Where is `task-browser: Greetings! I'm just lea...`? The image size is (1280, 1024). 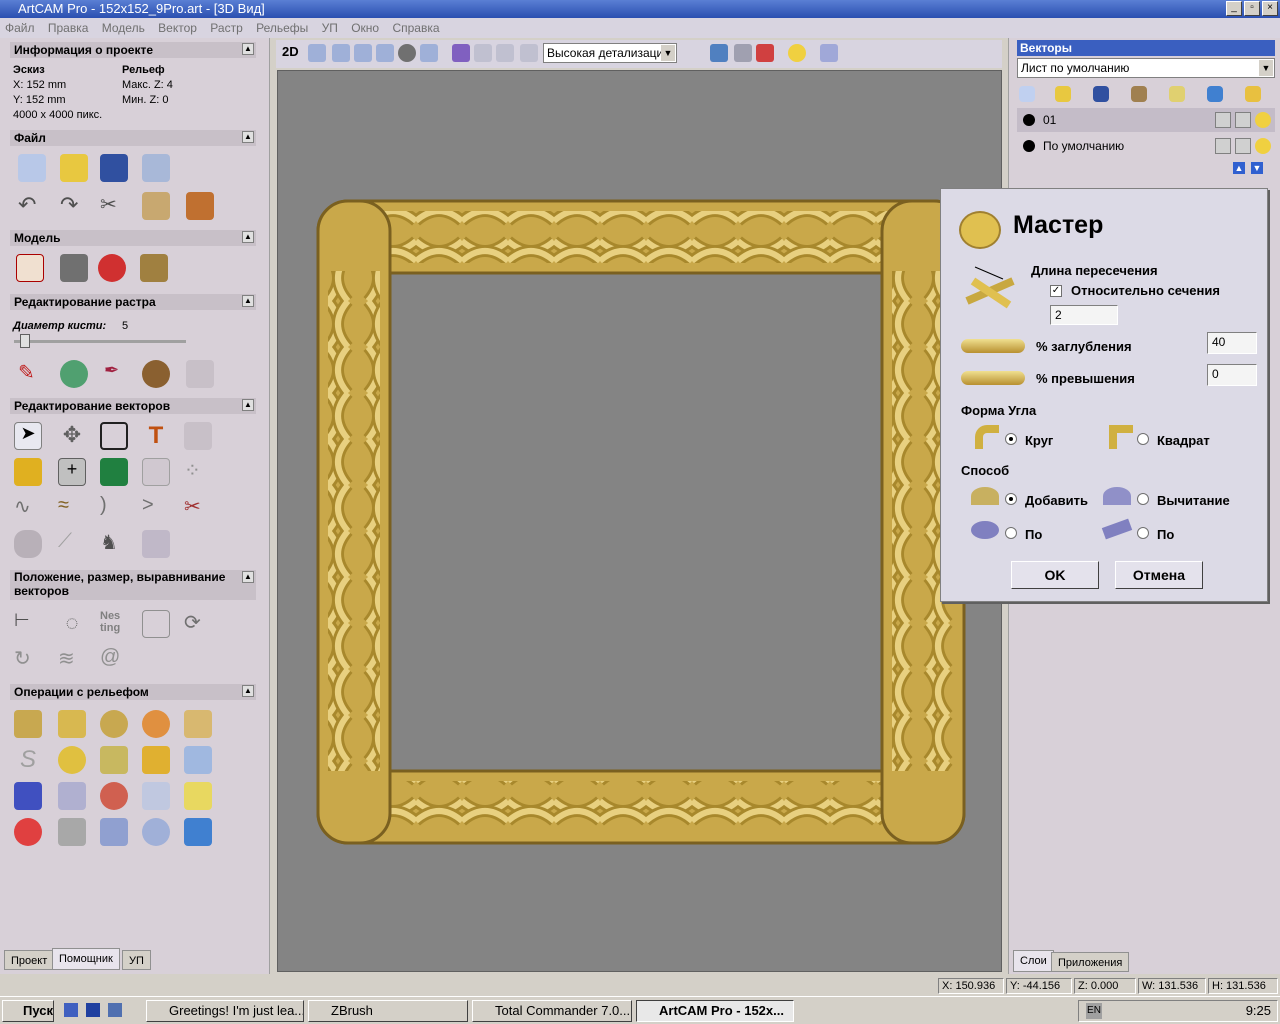
task-browser: Greetings! I'm just lea... is located at coordinates (225, 1011).